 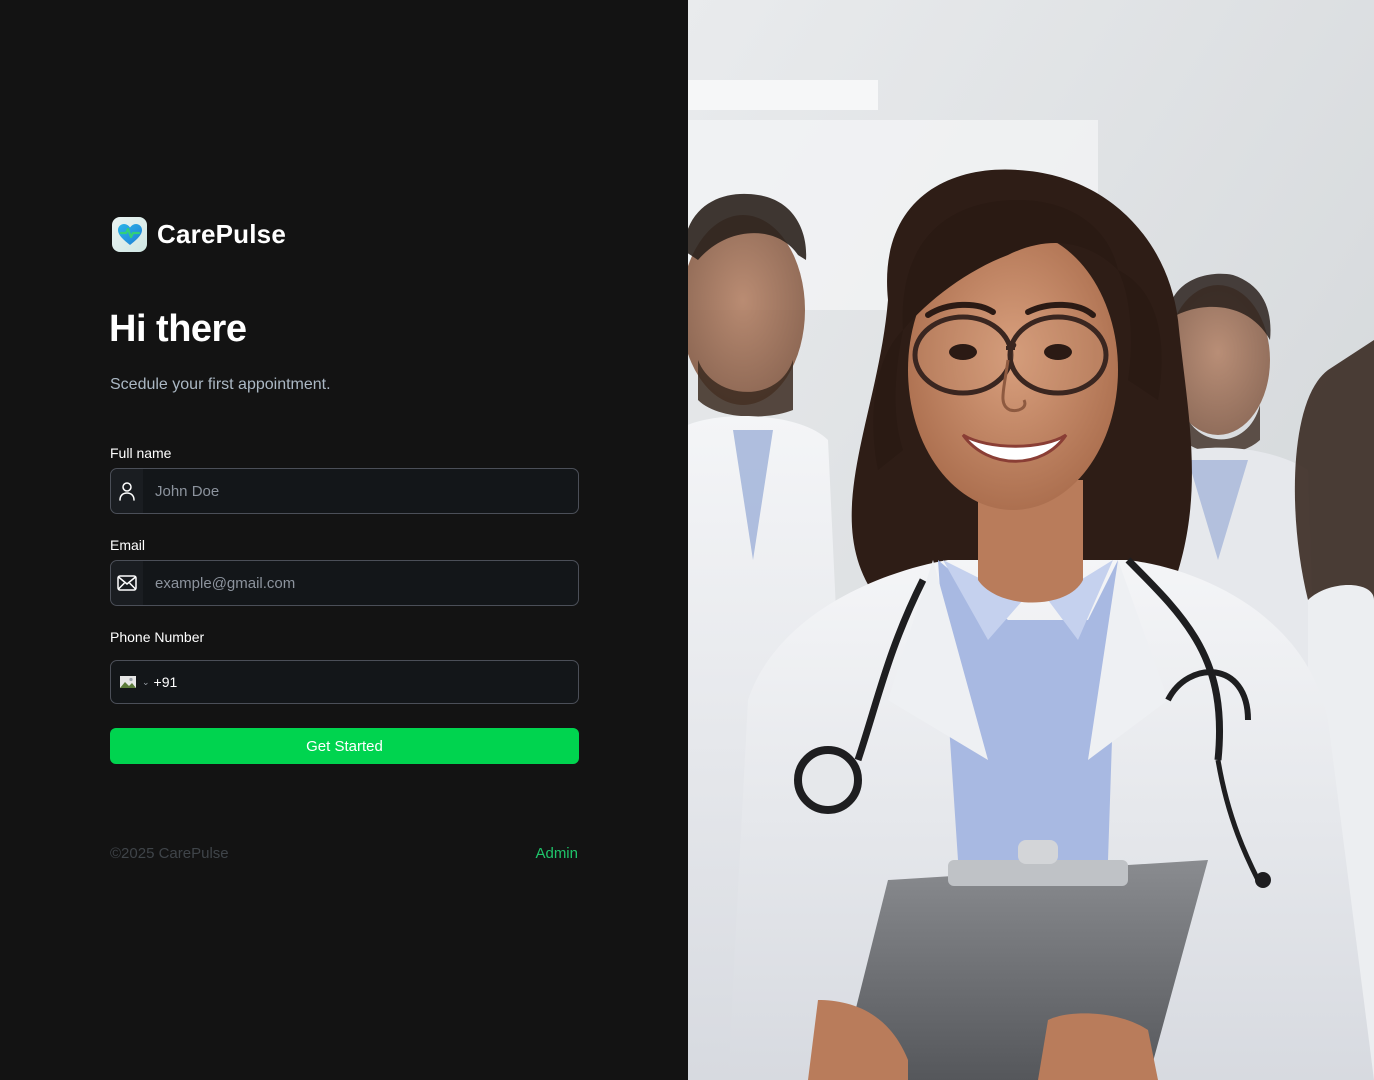 What do you see at coordinates (221, 234) in the screenshot?
I see `brand-name: CarePulse` at bounding box center [221, 234].